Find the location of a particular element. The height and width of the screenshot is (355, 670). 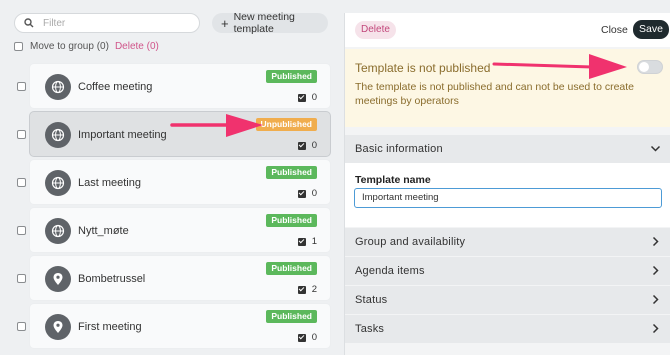

section-group-availability: Group and availability is located at coordinates (507, 242).